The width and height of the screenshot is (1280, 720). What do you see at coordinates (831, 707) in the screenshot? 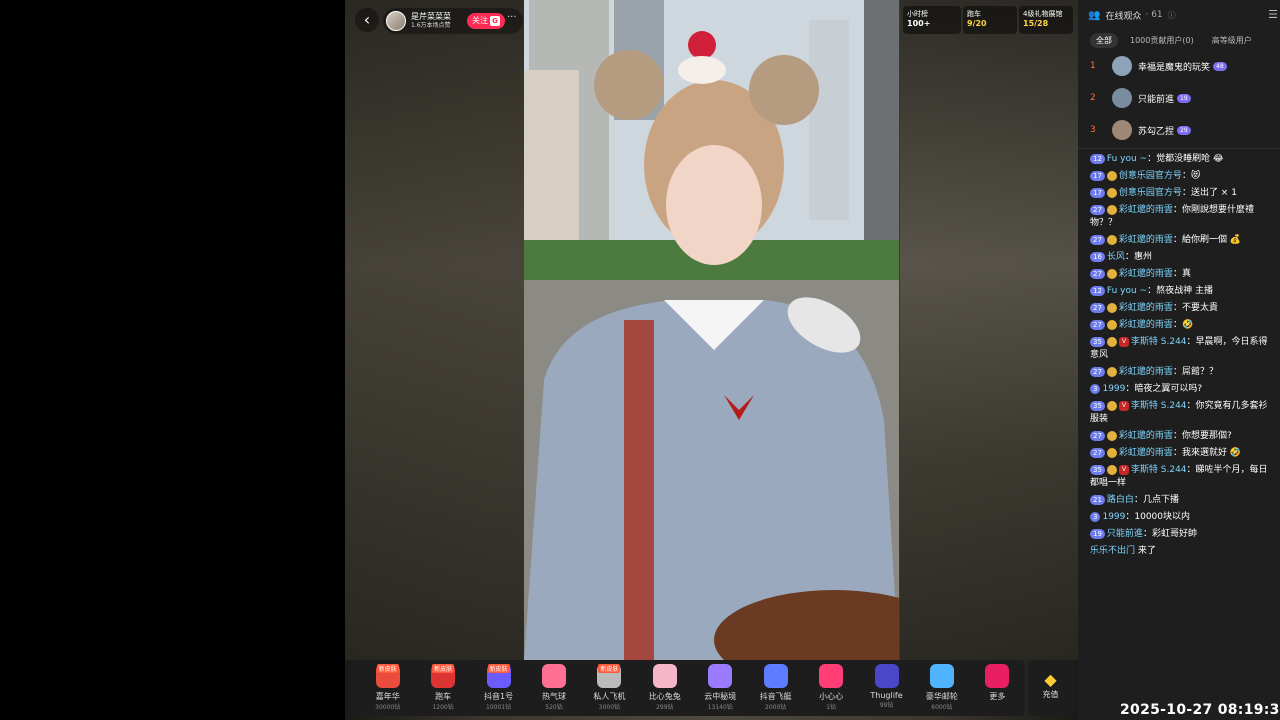
I see `gift-price: 1钻` at bounding box center [831, 707].